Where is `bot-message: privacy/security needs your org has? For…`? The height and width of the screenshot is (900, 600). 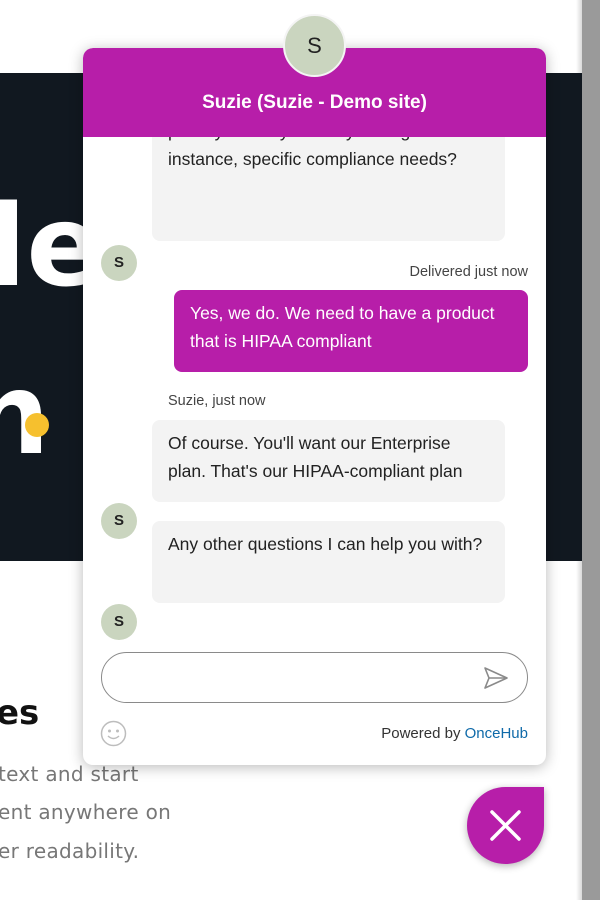
bot-message: privacy/security needs your org has? For… is located at coordinates (328, 189).